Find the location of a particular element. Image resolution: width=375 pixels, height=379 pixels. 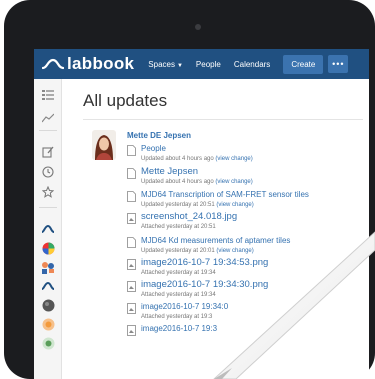

entry-link: MJD64 Kd measurements of aptamer tiles is located at coordinates (215, 240).